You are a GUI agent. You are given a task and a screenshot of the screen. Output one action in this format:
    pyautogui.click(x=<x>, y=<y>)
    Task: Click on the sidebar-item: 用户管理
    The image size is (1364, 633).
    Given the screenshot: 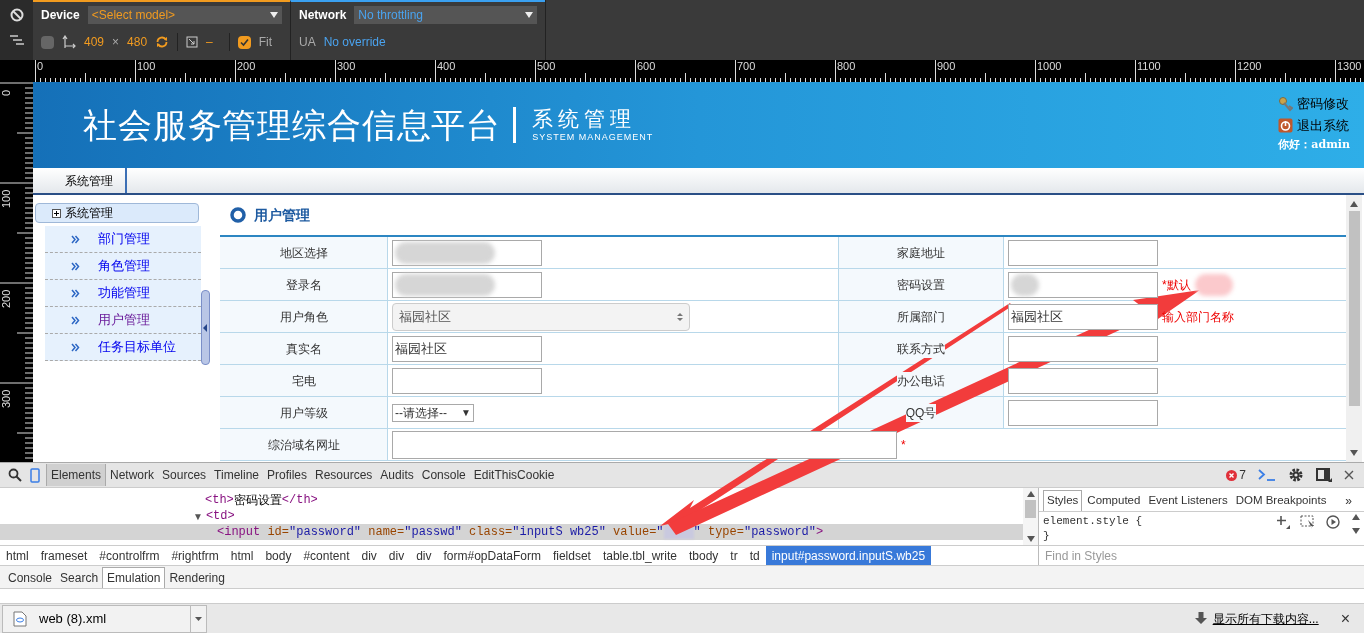 What is the action you would take?
    pyautogui.click(x=123, y=320)
    